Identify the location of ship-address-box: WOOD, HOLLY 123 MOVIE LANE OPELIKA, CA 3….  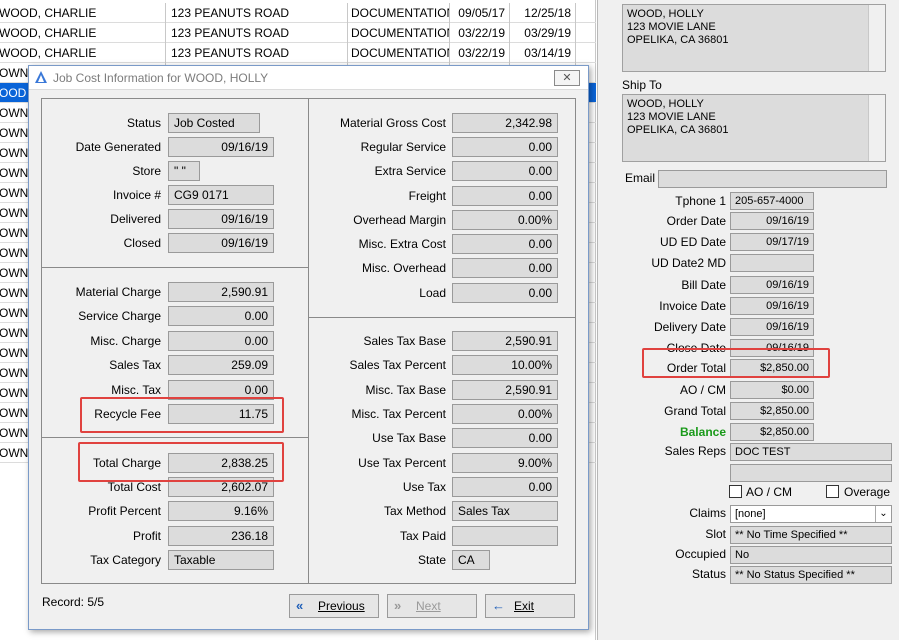
(754, 128).